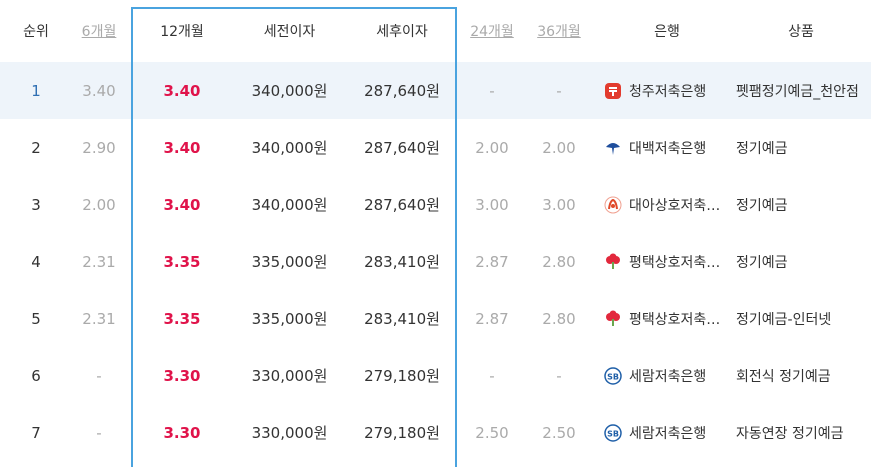  Describe the element at coordinates (99, 90) in the screenshot. I see `rate-6m-cell: 3.40` at that location.